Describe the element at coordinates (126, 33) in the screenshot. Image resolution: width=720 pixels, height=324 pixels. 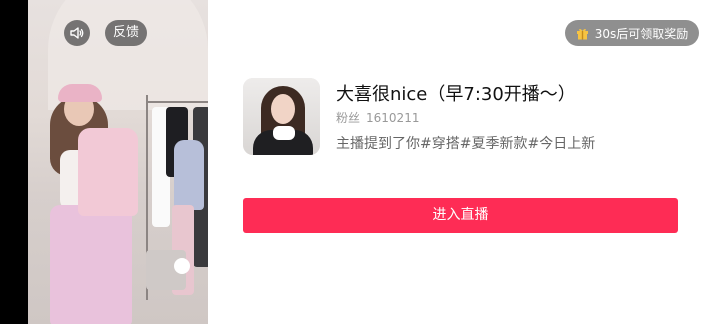
I see `feedback-button: 反馈` at that location.